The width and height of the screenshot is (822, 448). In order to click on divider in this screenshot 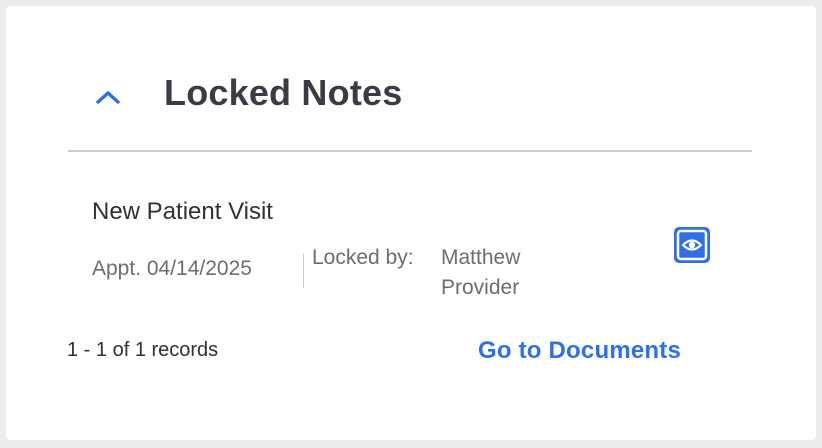, I will do `click(410, 151)`.